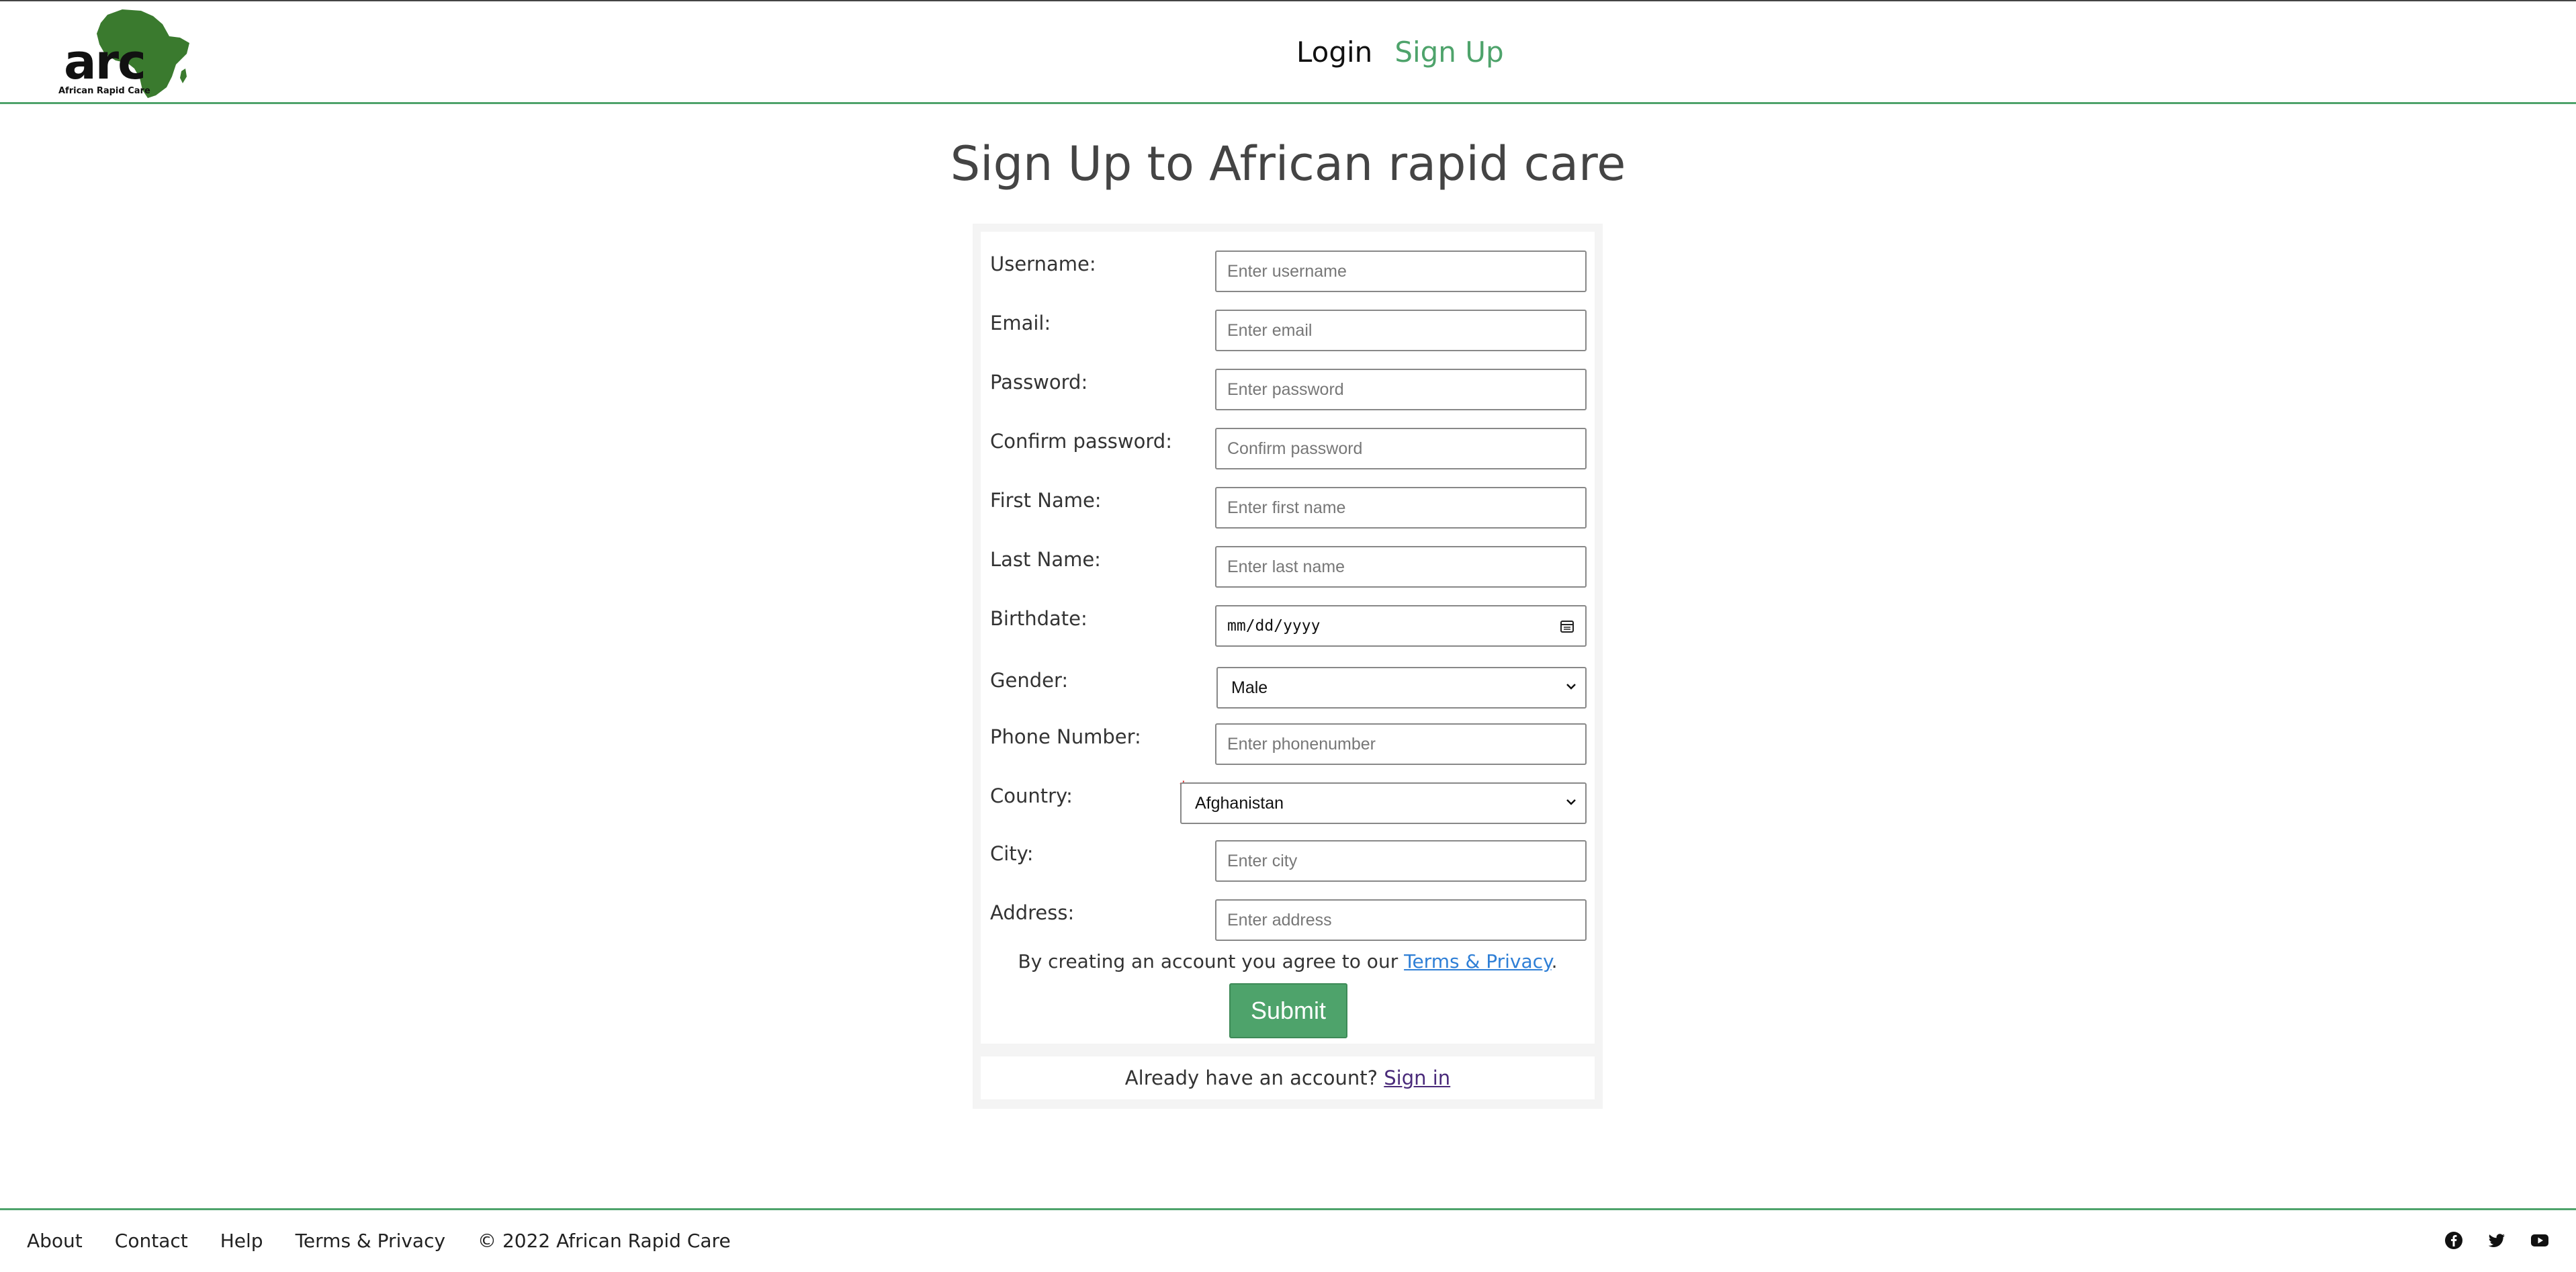 This screenshot has width=2576, height=1272. What do you see at coordinates (1567, 626) in the screenshot?
I see `calendar-icon` at bounding box center [1567, 626].